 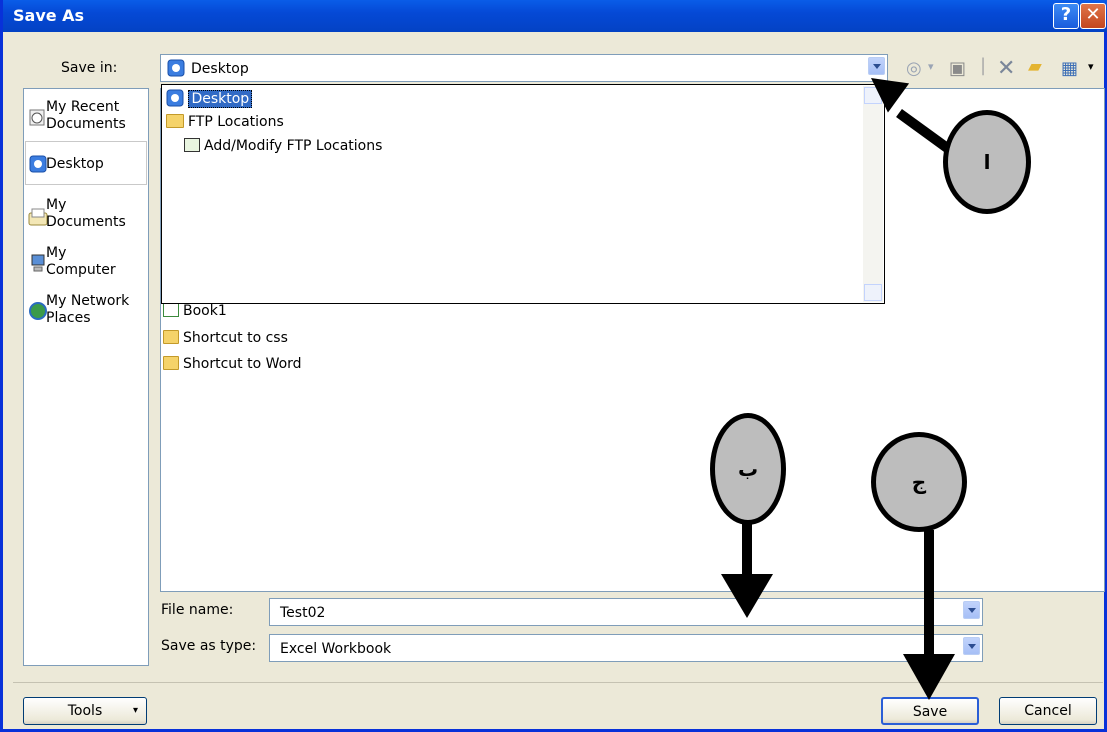 I want to click on place-label: My Computer, so click(x=81, y=261).